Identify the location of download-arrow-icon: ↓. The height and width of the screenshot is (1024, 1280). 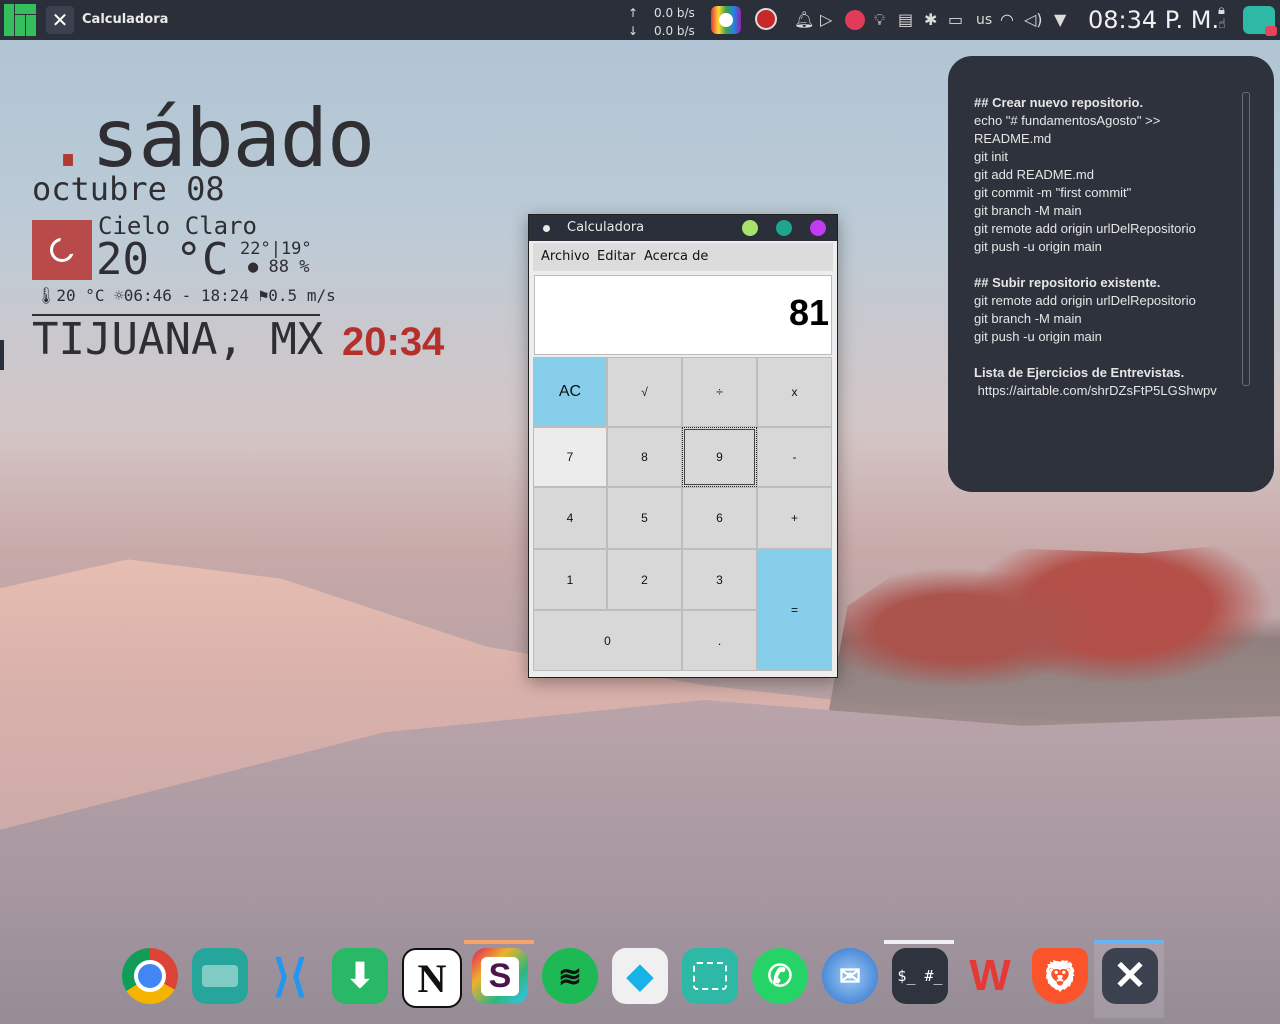
(633, 31).